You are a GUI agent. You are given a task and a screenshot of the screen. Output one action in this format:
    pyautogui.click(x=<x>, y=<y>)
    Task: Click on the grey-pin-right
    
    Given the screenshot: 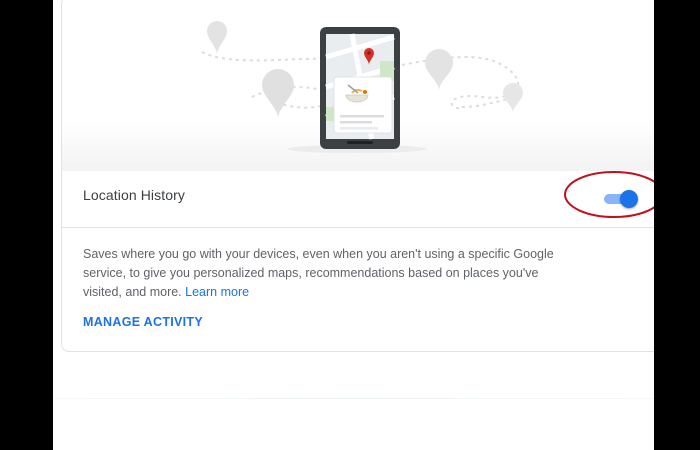 What is the action you would take?
    pyautogui.click(x=439, y=70)
    